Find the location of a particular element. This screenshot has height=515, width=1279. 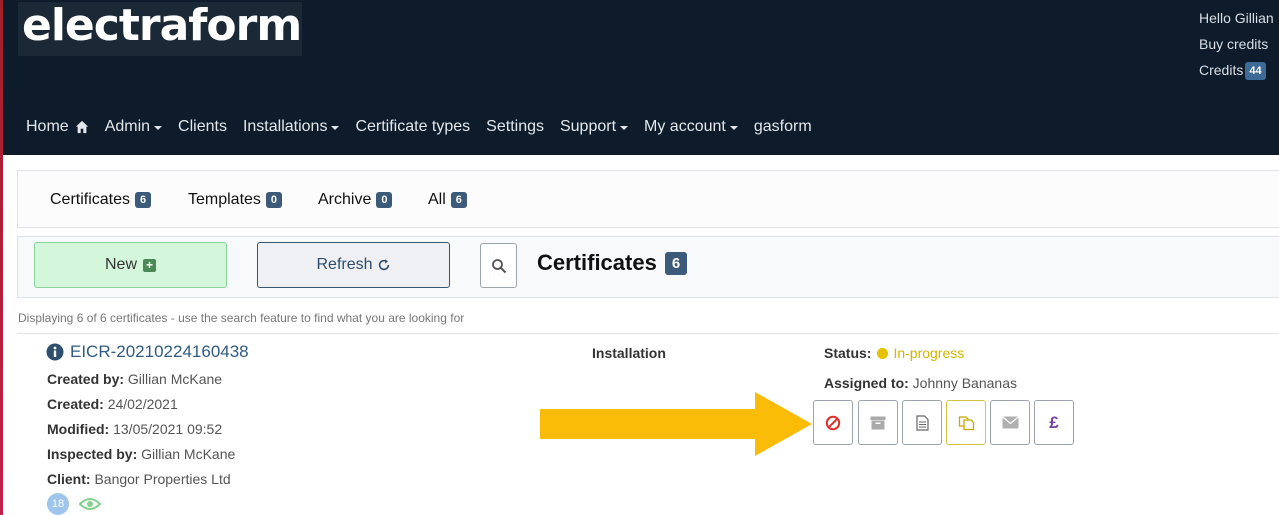

tab-archive-label: Archive is located at coordinates (345, 199).